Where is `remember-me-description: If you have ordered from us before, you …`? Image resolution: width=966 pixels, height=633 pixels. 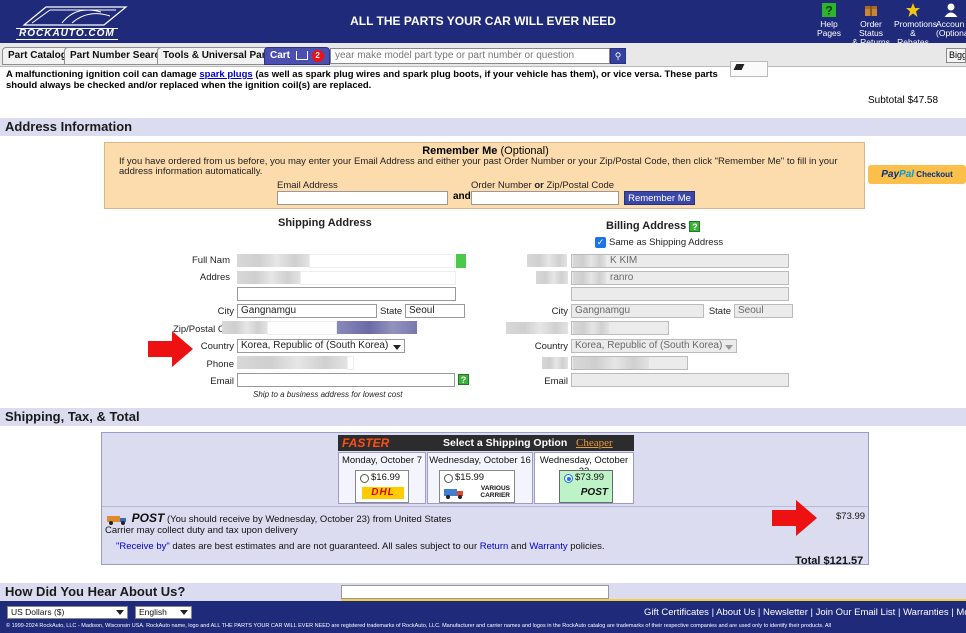
remember-me-description: If you have ordered from us before, you … is located at coordinates (478, 166).